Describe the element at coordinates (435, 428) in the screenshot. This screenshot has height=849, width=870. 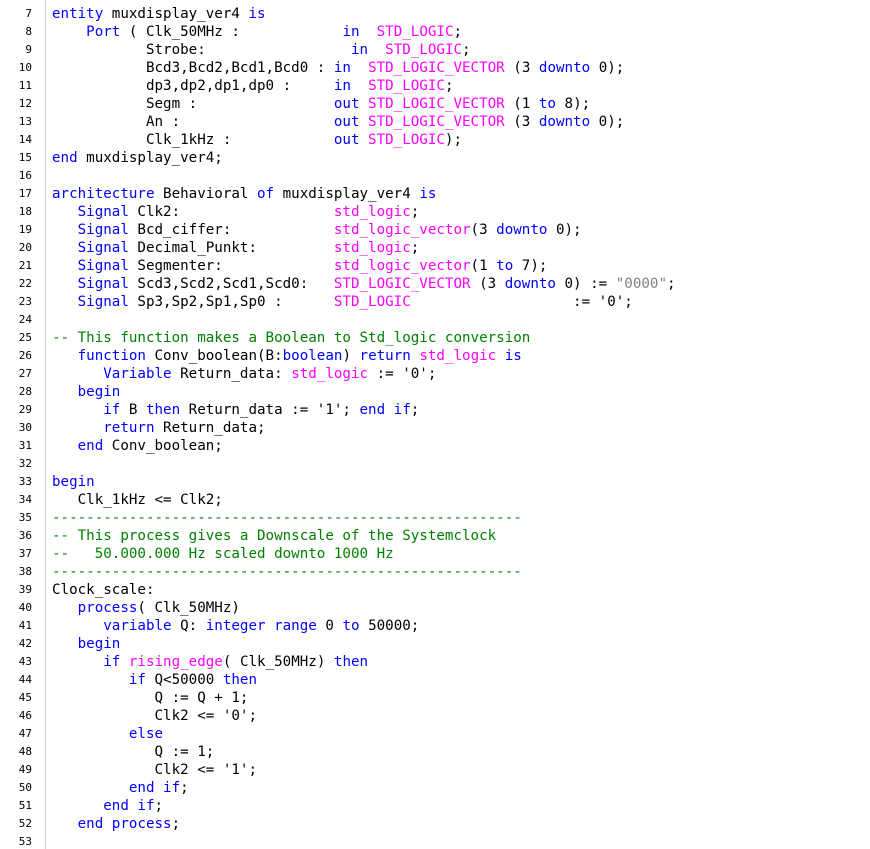
I see `code-line: 30 return Return_data;` at that location.